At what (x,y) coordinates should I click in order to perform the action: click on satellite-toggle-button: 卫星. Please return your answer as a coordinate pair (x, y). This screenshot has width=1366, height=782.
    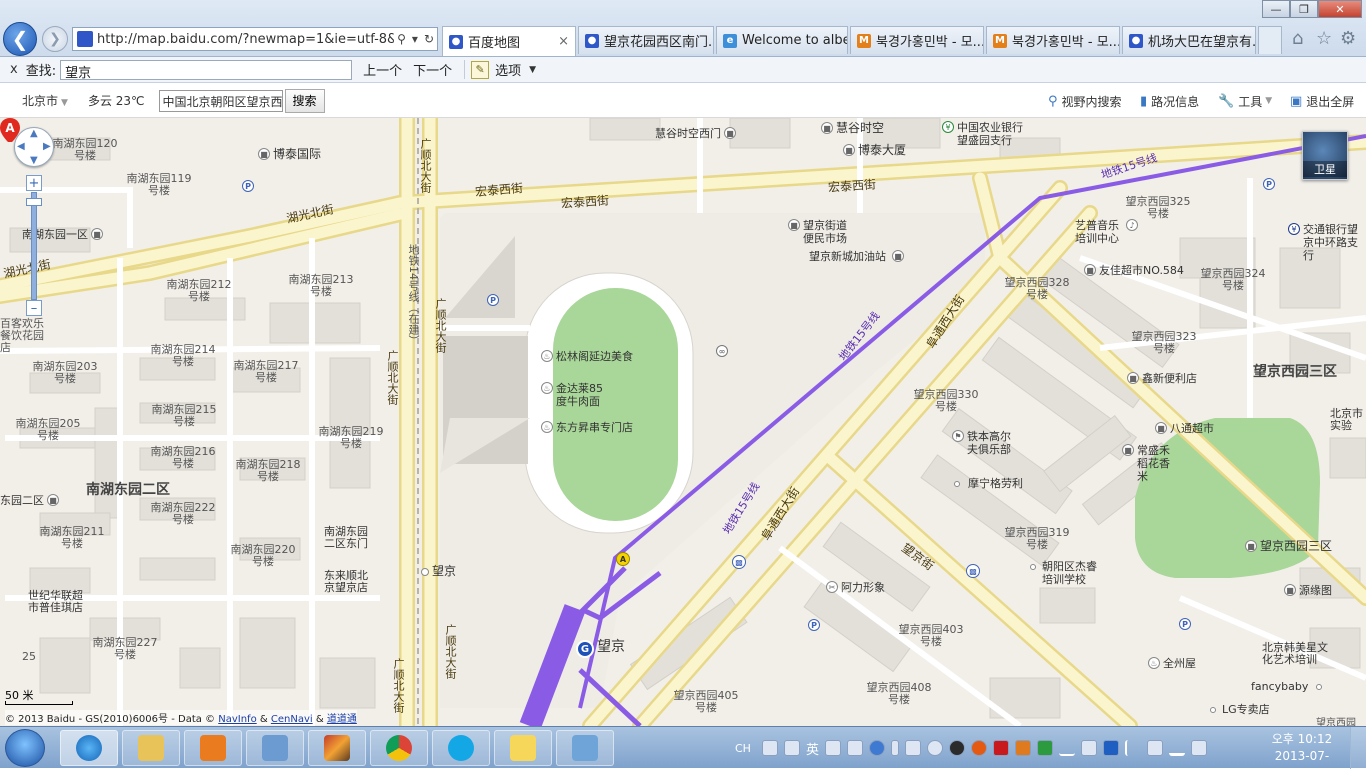
    Looking at the image, I should click on (1325, 155).